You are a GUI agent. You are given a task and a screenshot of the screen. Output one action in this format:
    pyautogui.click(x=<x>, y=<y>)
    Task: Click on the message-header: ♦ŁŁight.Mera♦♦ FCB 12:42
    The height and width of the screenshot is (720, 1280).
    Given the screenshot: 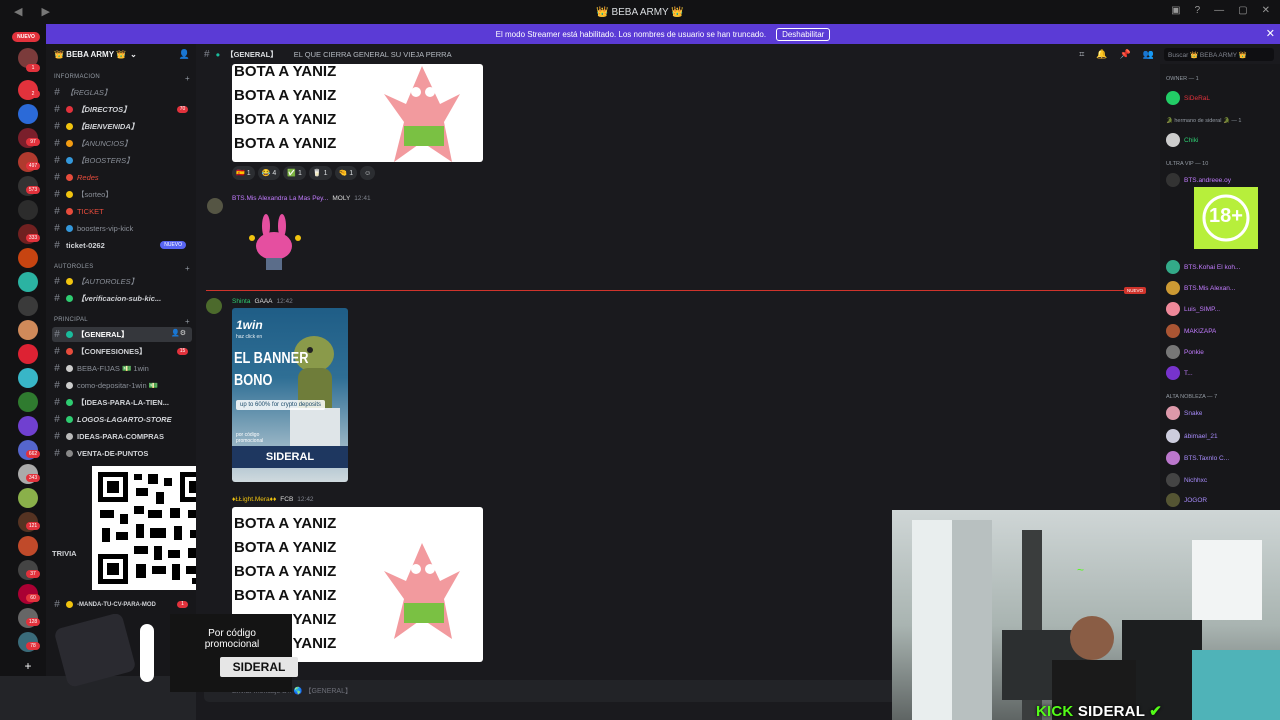 What is the action you would take?
    pyautogui.click(x=273, y=499)
    